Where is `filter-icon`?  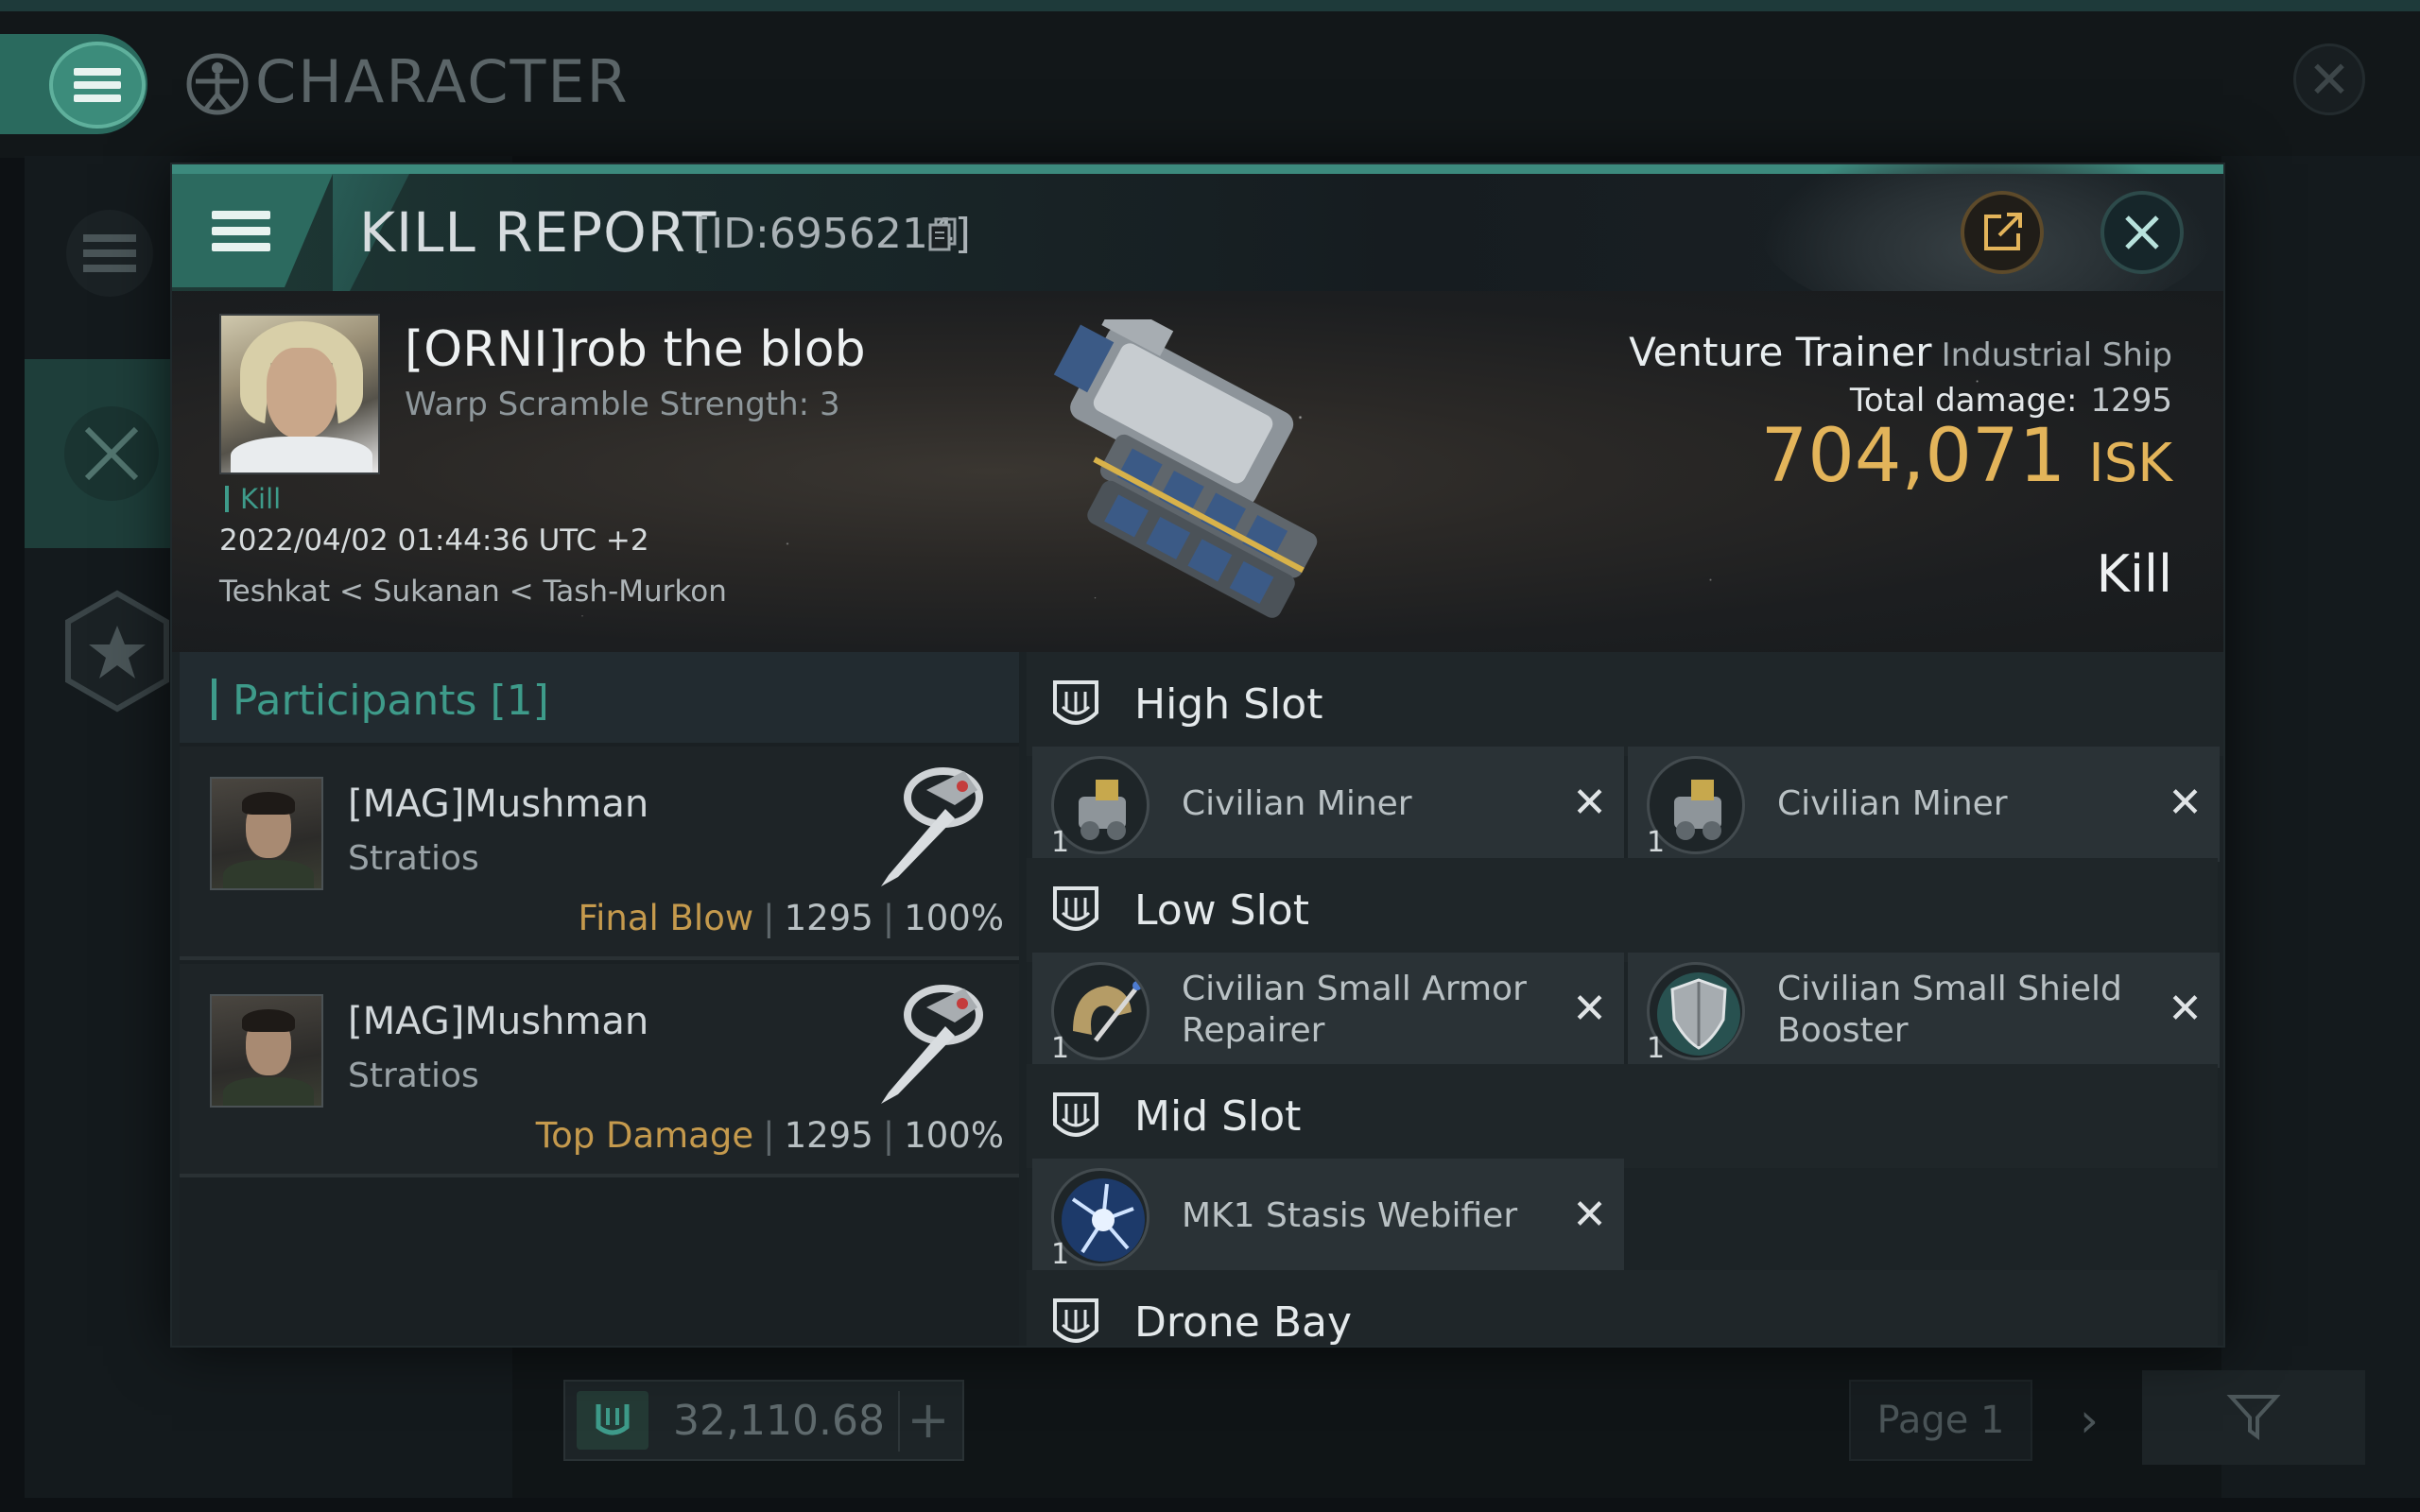 filter-icon is located at coordinates (2253, 1417).